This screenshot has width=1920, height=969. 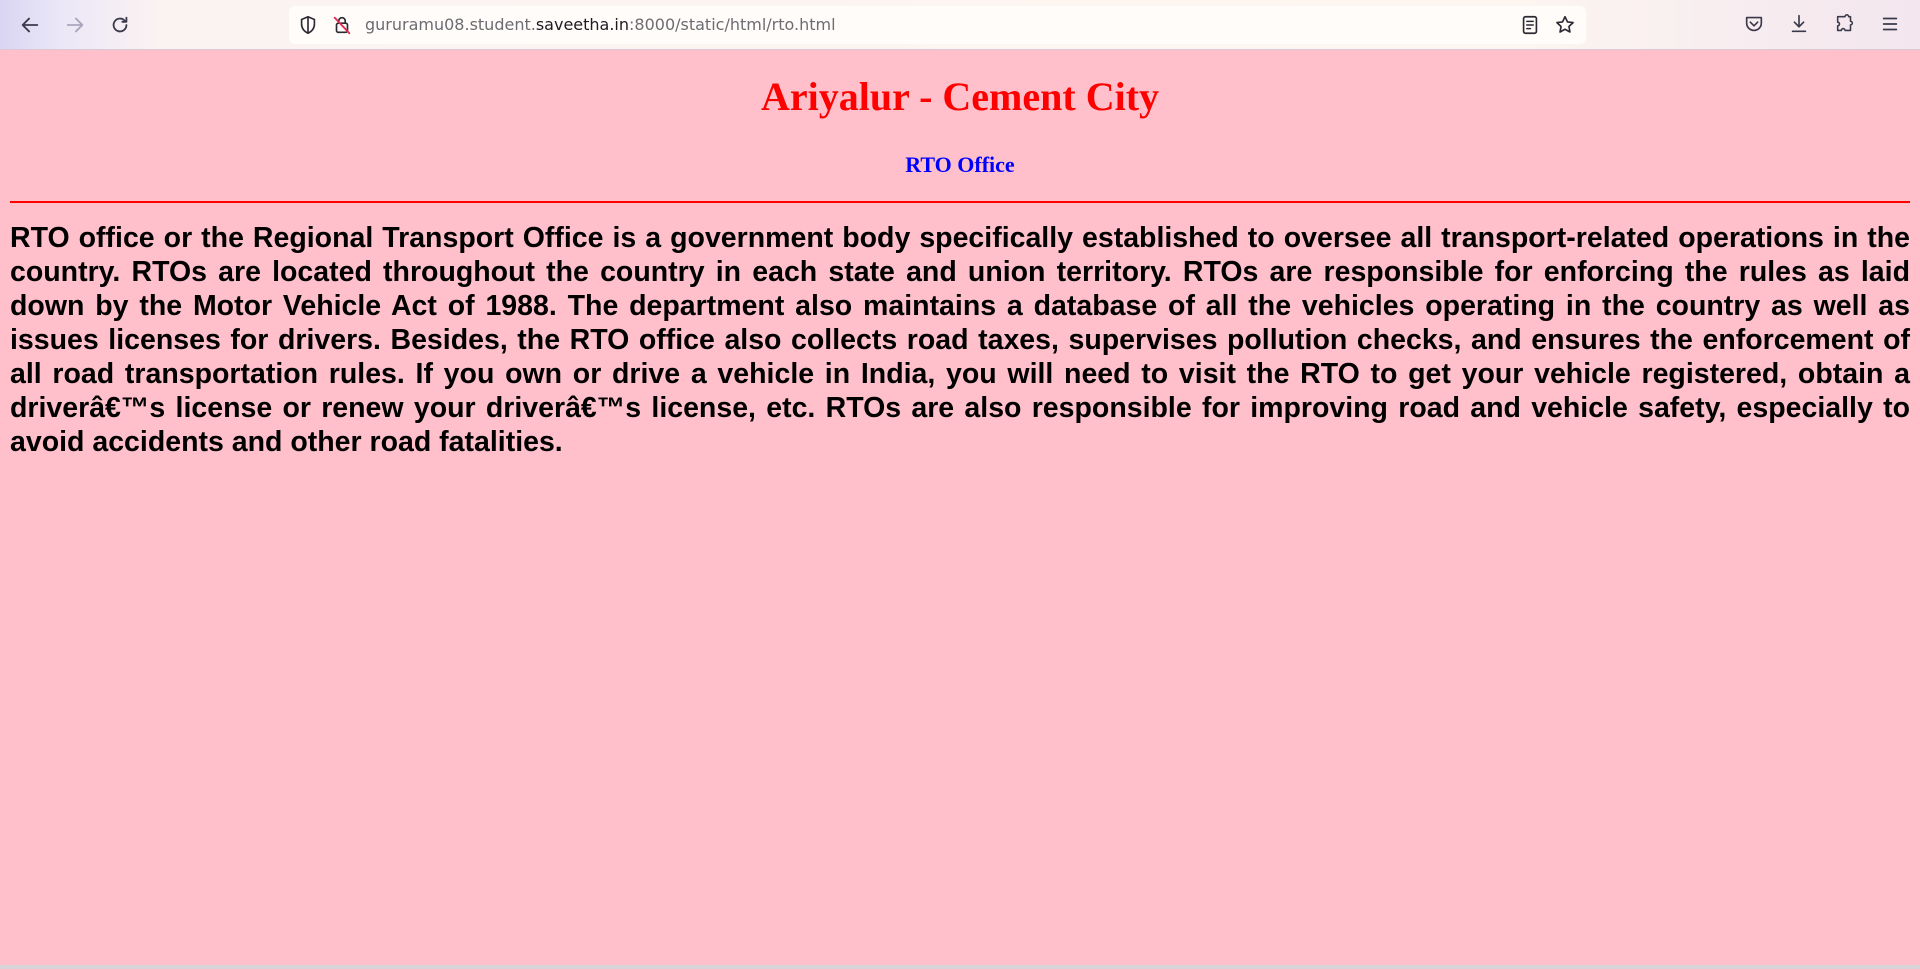 What do you see at coordinates (1530, 25) in the screenshot?
I see `reader-view-icon` at bounding box center [1530, 25].